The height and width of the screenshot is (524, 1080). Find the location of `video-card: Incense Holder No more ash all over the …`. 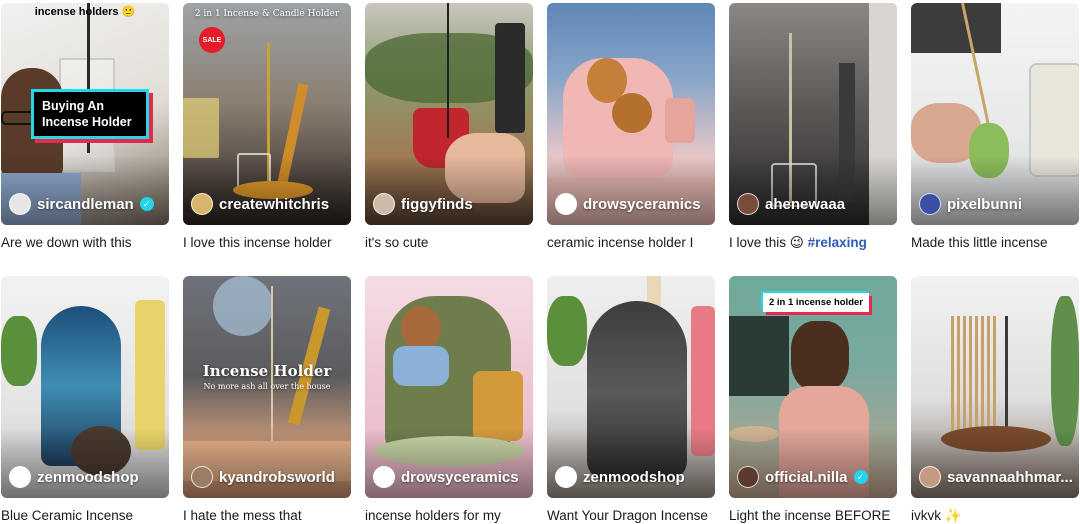

video-card: Incense Holder No more ash all over the … is located at coordinates (267, 400).